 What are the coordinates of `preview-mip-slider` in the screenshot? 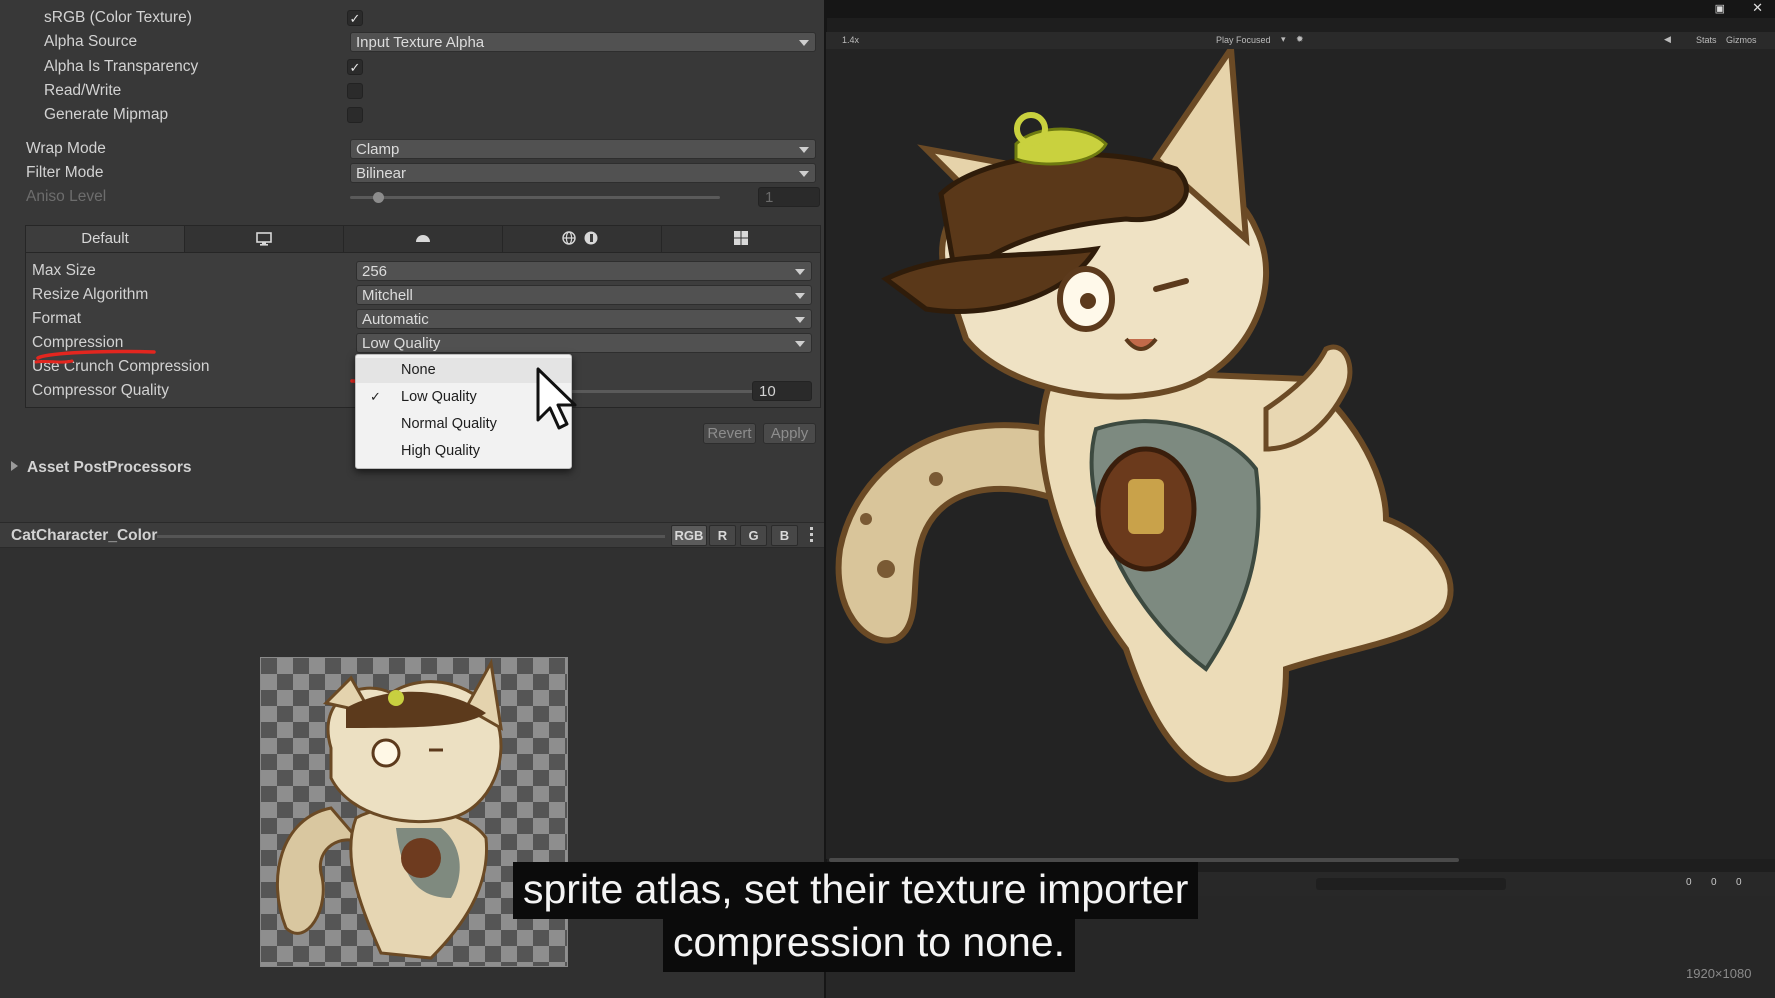 It's located at (411, 536).